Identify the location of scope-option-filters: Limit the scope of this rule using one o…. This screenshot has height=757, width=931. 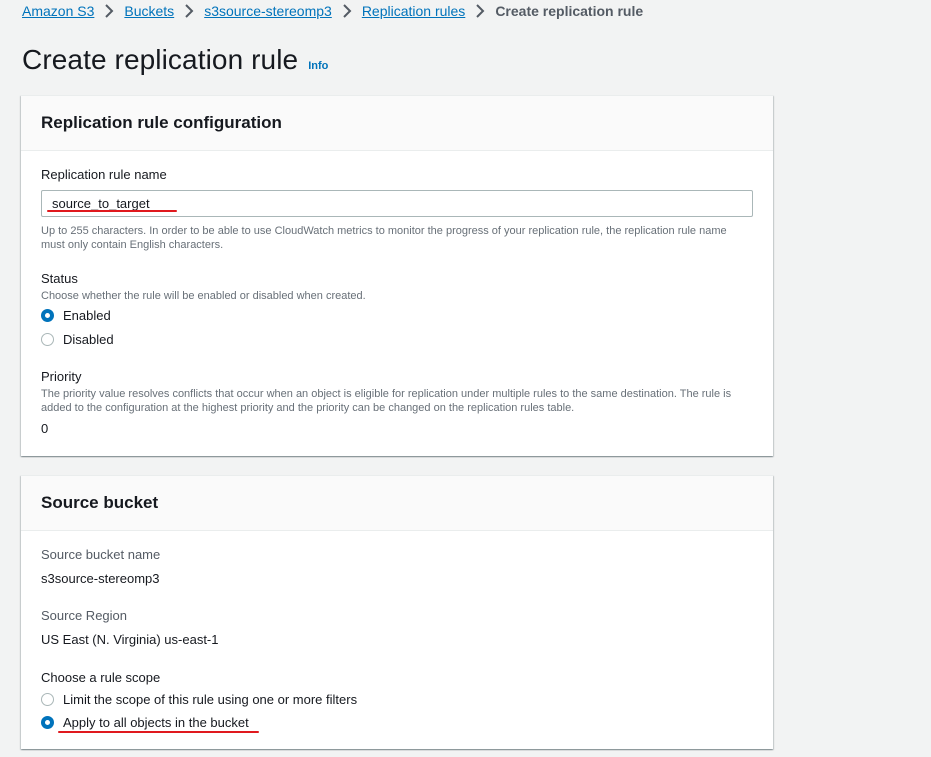
(199, 699).